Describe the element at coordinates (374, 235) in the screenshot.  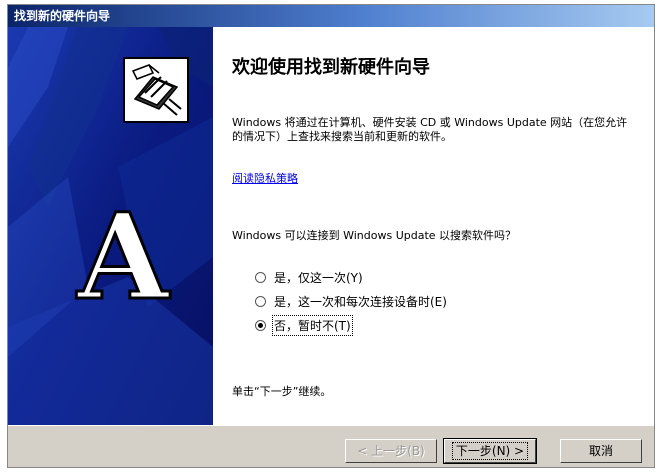
I see `connect-question: Windows 可以连接到 Windows Update 以搜索软件吗？` at that location.